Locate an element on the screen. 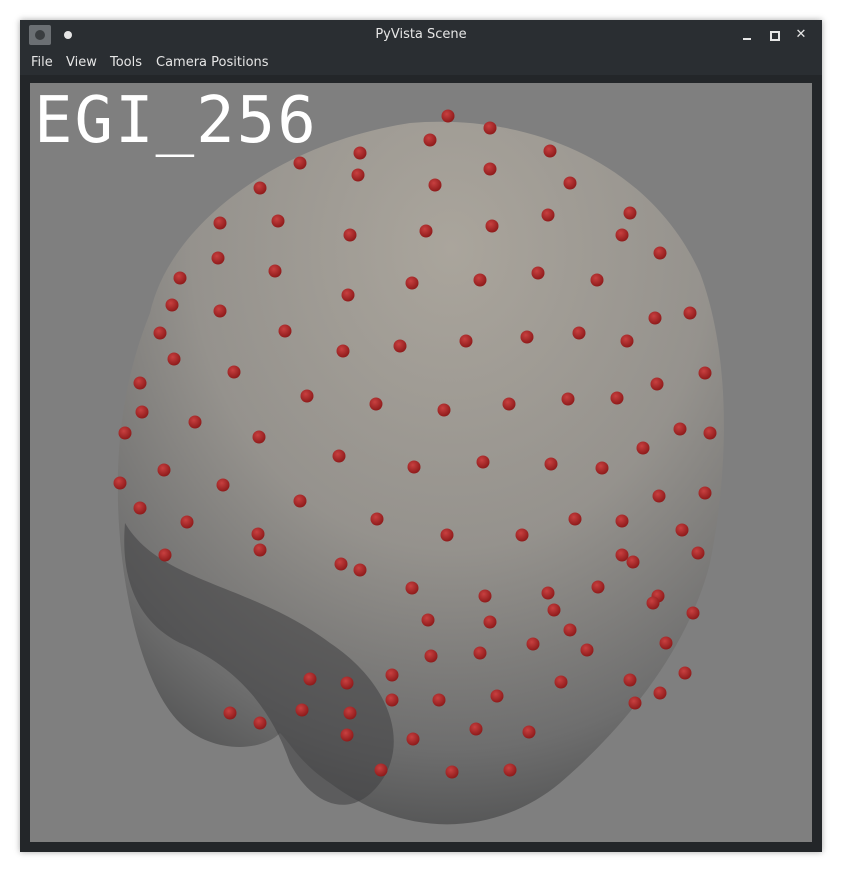 The image size is (842, 872). menu-view: View is located at coordinates (81, 62).